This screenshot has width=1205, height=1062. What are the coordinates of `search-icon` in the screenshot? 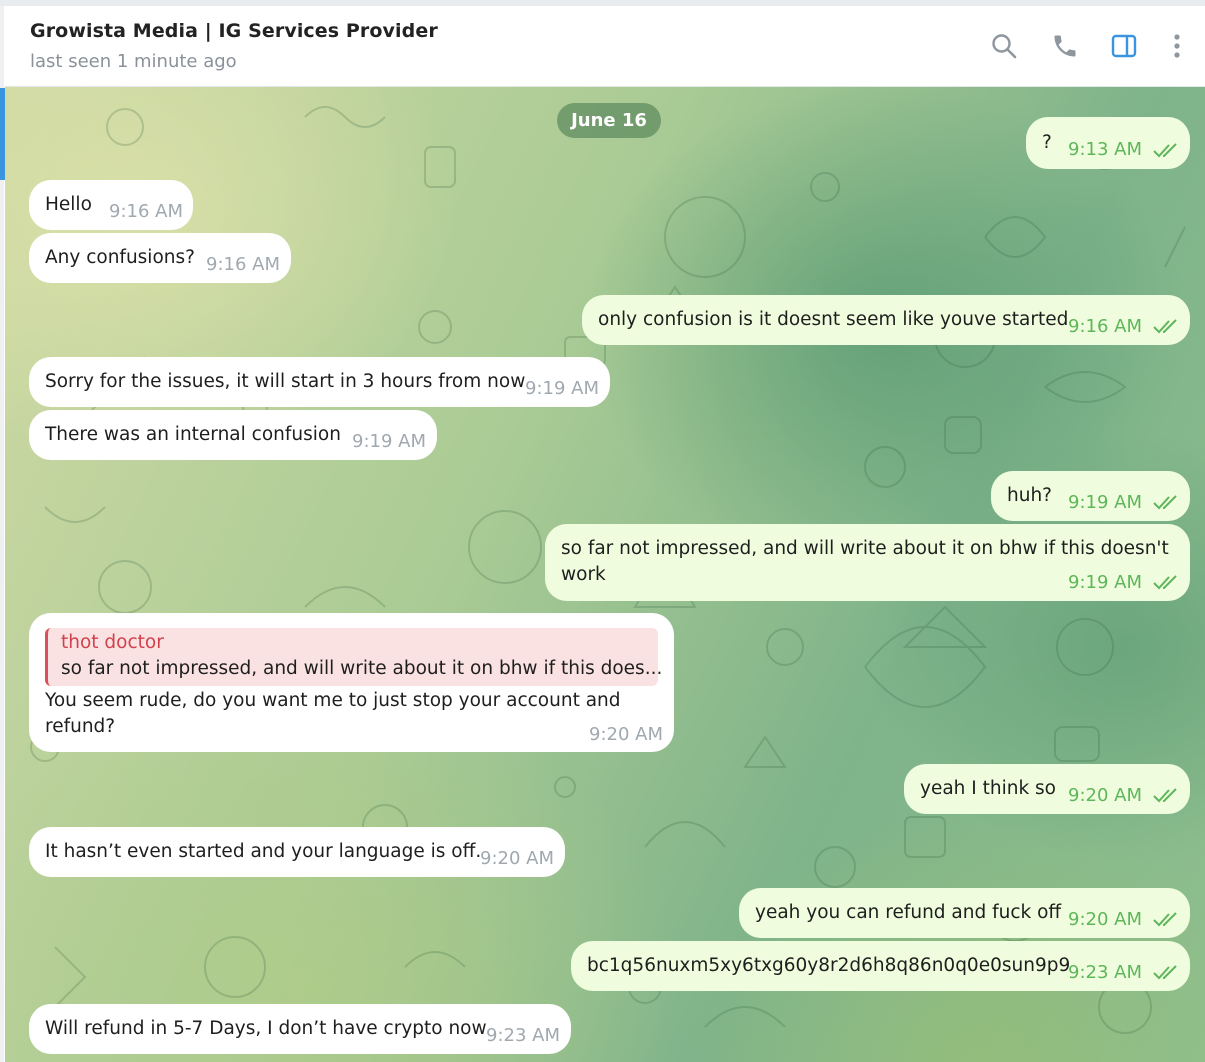 It's located at (1004, 46).